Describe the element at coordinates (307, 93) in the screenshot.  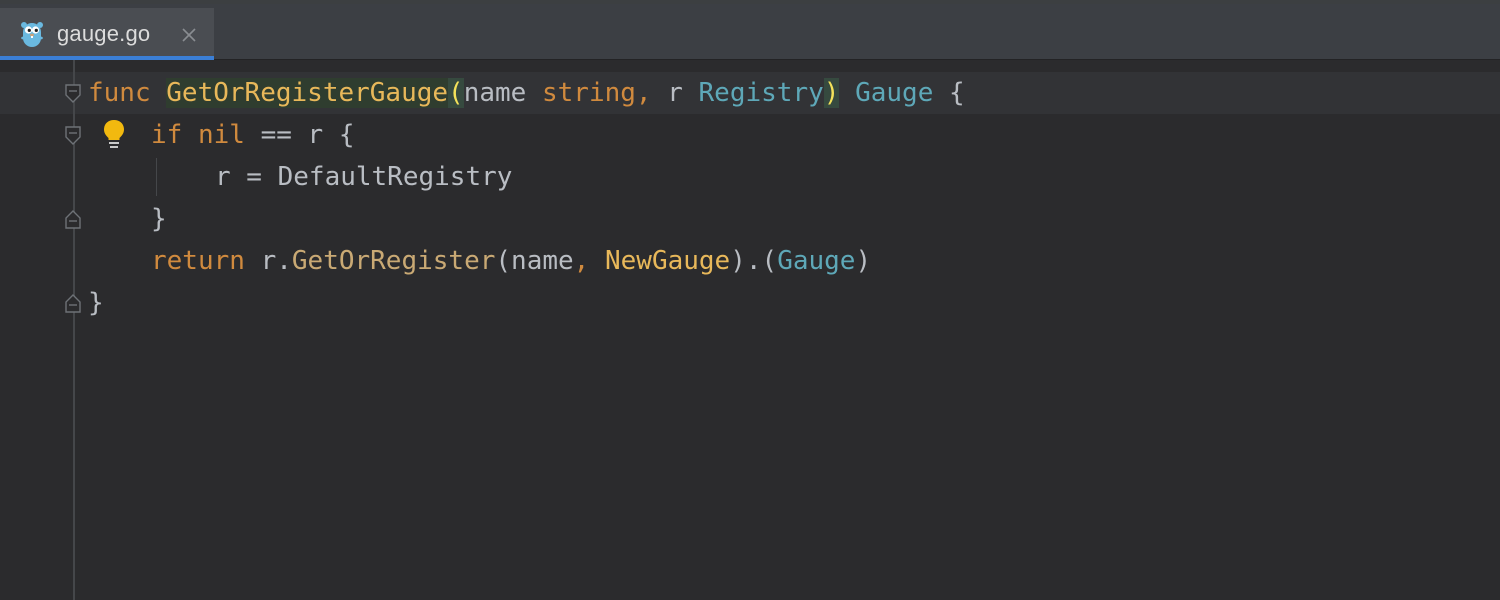
I see `function-name: GetOrRegisterGauge` at that location.